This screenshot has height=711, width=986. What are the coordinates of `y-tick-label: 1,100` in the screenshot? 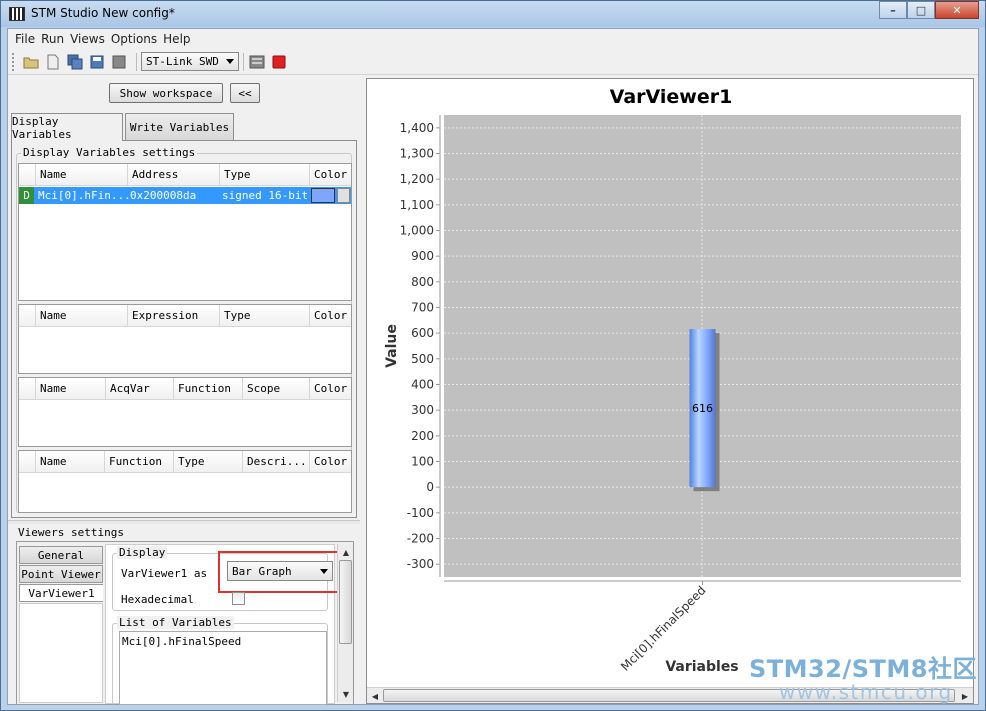 It's located at (417, 205).